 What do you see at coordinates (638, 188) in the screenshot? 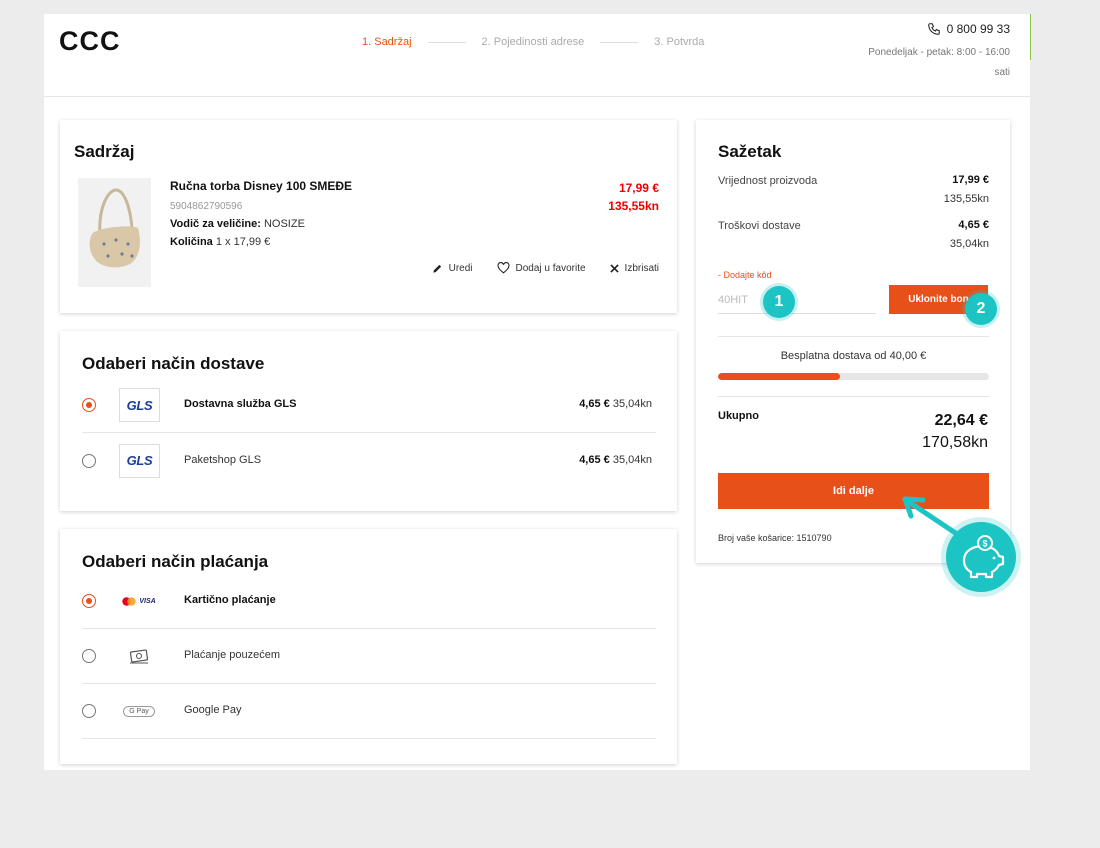
I see `price-eur: 17,99 €` at bounding box center [638, 188].